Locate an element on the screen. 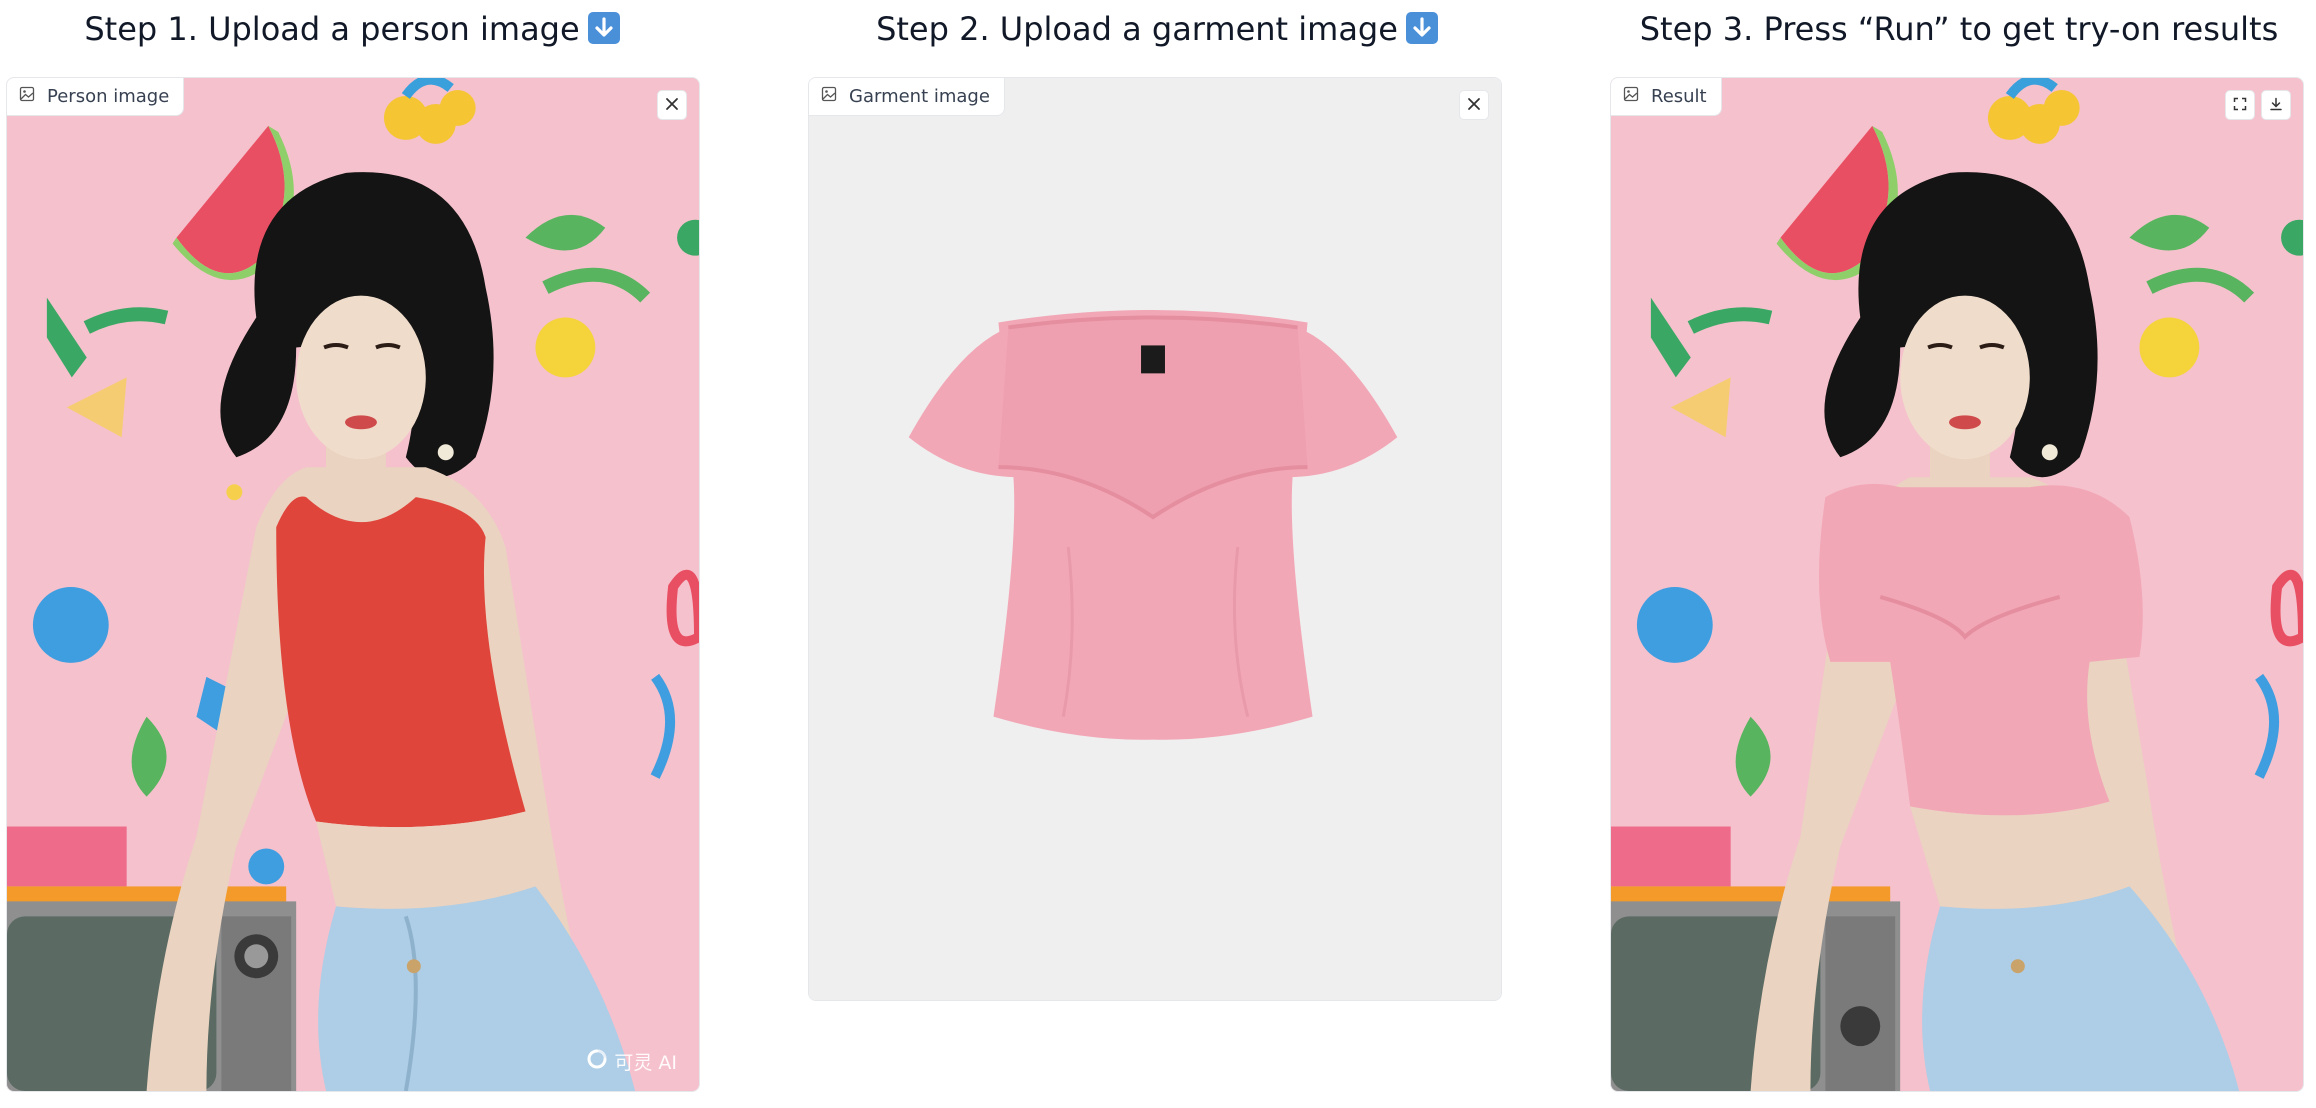 The height and width of the screenshot is (1108, 2316). clear-person-image-button is located at coordinates (672, 105).